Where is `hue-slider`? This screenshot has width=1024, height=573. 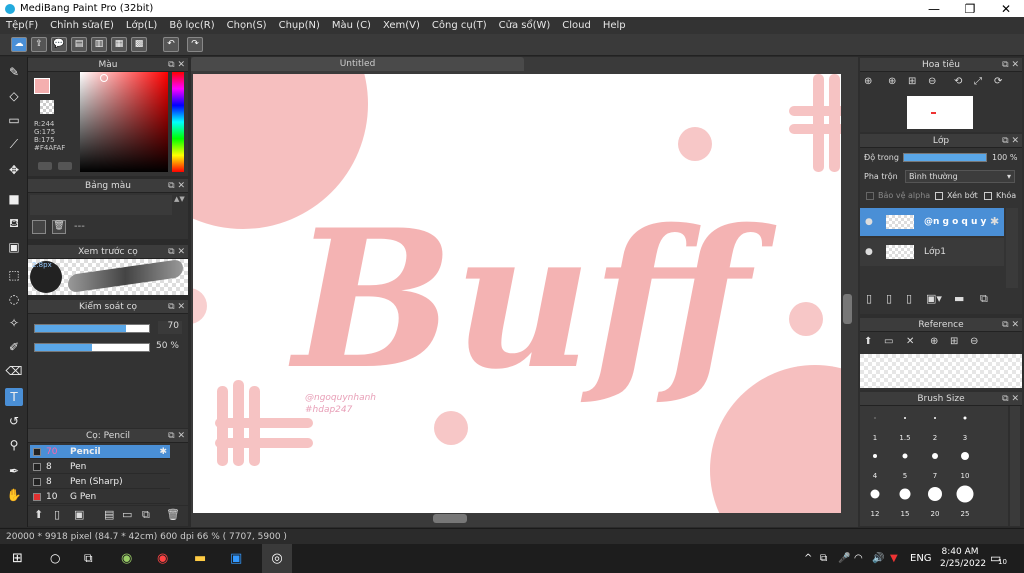 hue-slider is located at coordinates (178, 122).